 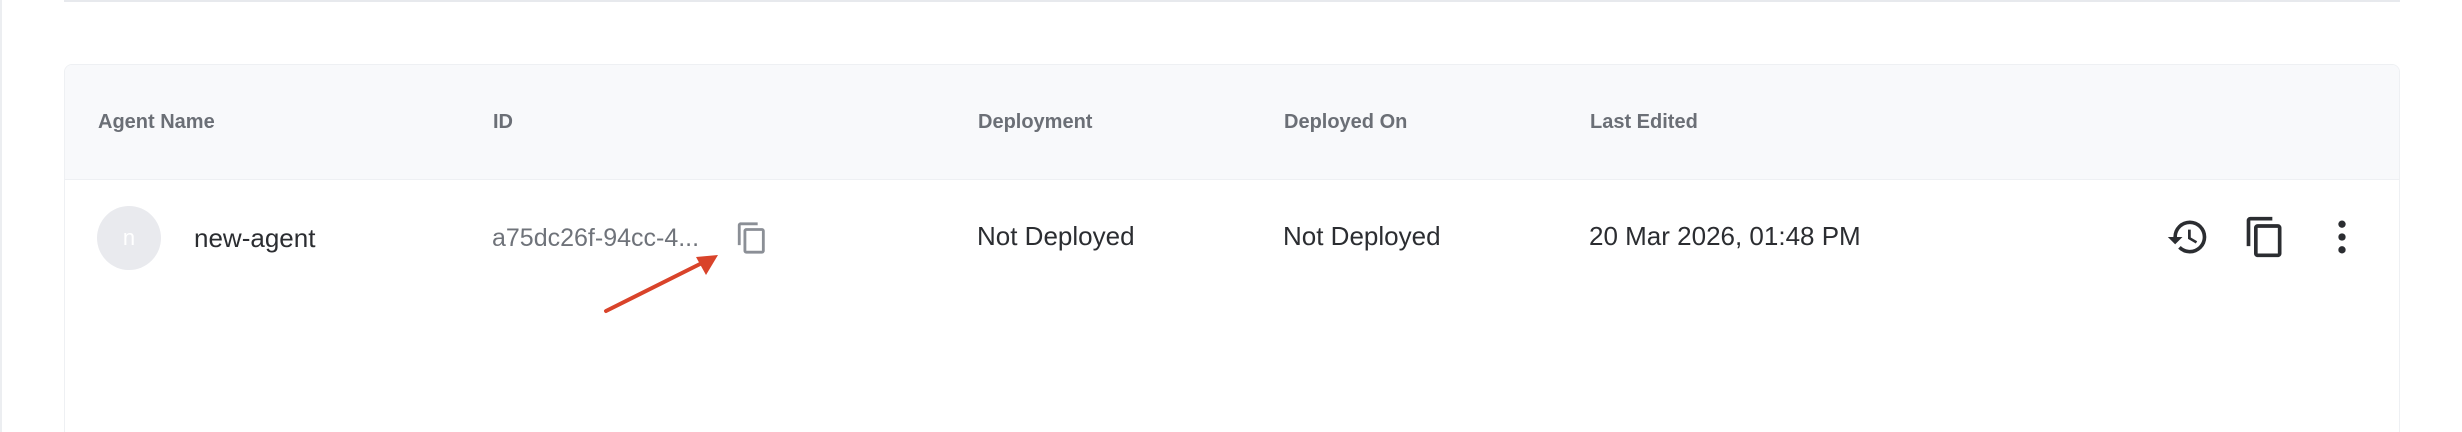 I want to click on copy-icon, so click(x=2265, y=237).